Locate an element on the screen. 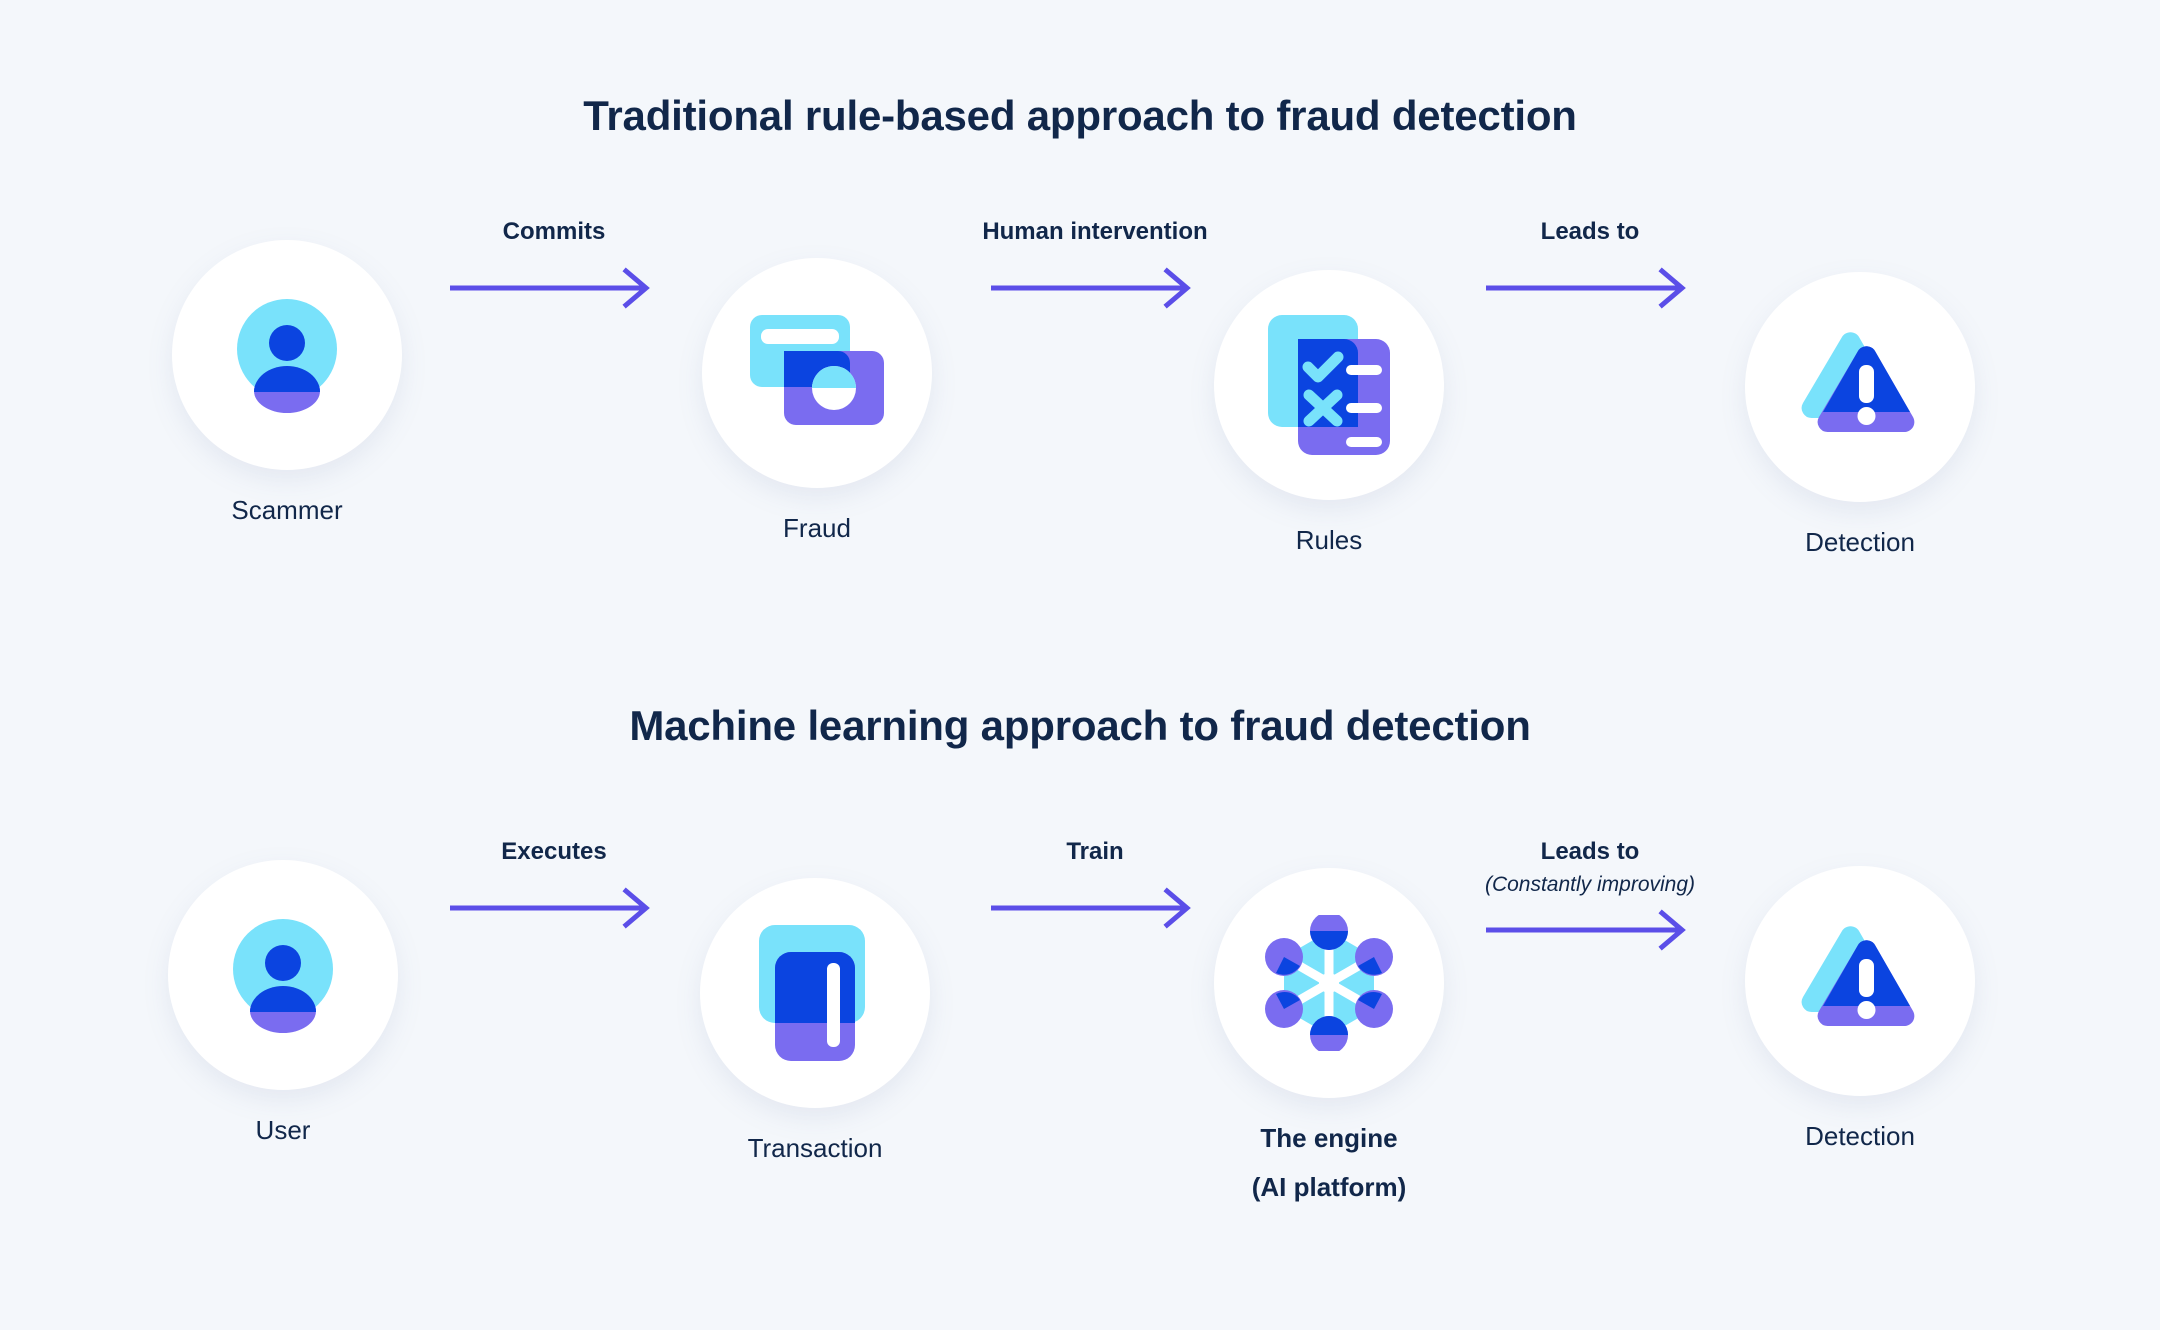 This screenshot has width=2160, height=1330. connector-label: Human intervention is located at coordinates (1095, 231).